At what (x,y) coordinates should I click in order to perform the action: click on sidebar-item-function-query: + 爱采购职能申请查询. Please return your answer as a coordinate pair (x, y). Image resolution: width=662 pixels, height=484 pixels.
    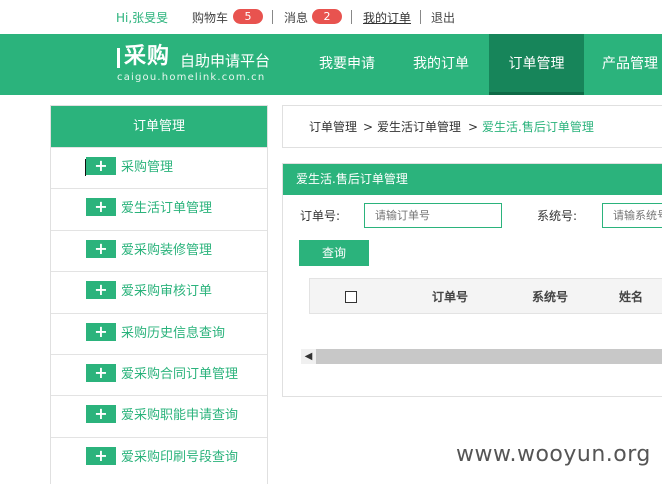
    Looking at the image, I should click on (159, 415).